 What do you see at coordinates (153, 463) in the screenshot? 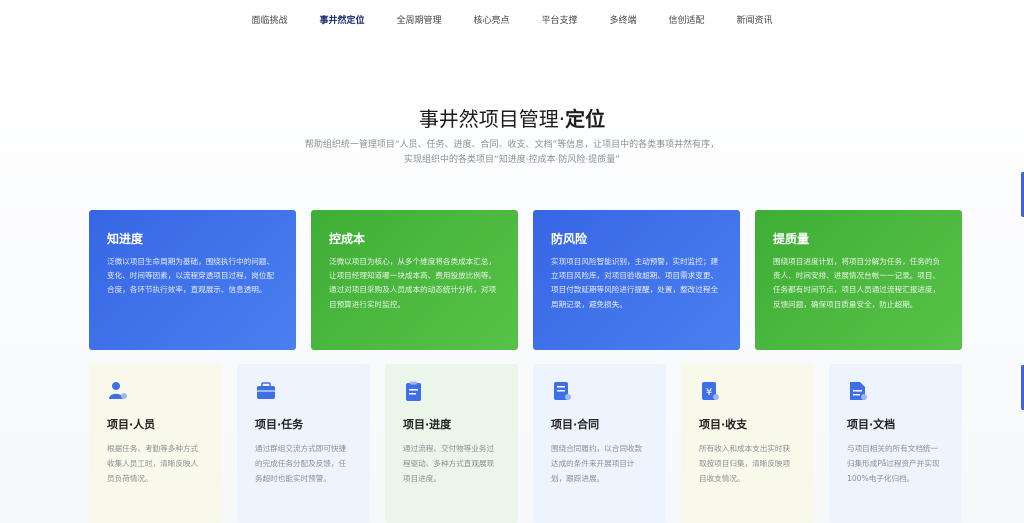
I see `module-card-text: 根据任务、考勤等多种方式收集人员工时，清晰反映人员负荷情况。` at bounding box center [153, 463].